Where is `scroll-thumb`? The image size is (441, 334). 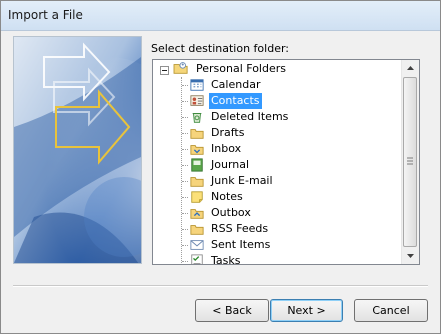 scroll-thumb is located at coordinates (410, 162).